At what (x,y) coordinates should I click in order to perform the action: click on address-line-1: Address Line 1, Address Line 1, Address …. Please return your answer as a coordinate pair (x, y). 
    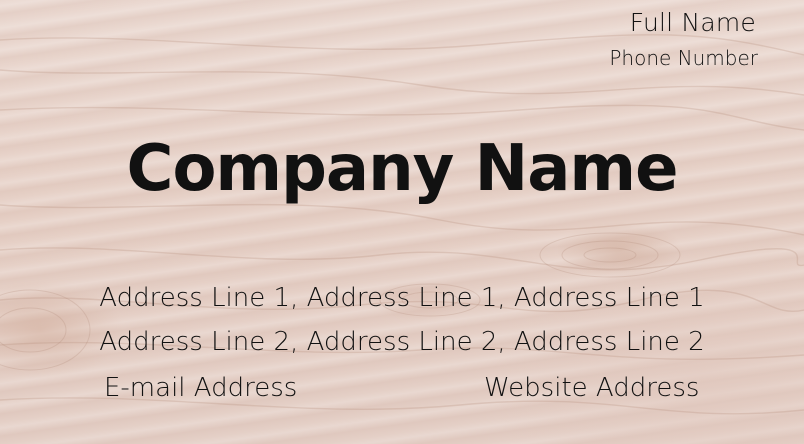
    Looking at the image, I should click on (402, 298).